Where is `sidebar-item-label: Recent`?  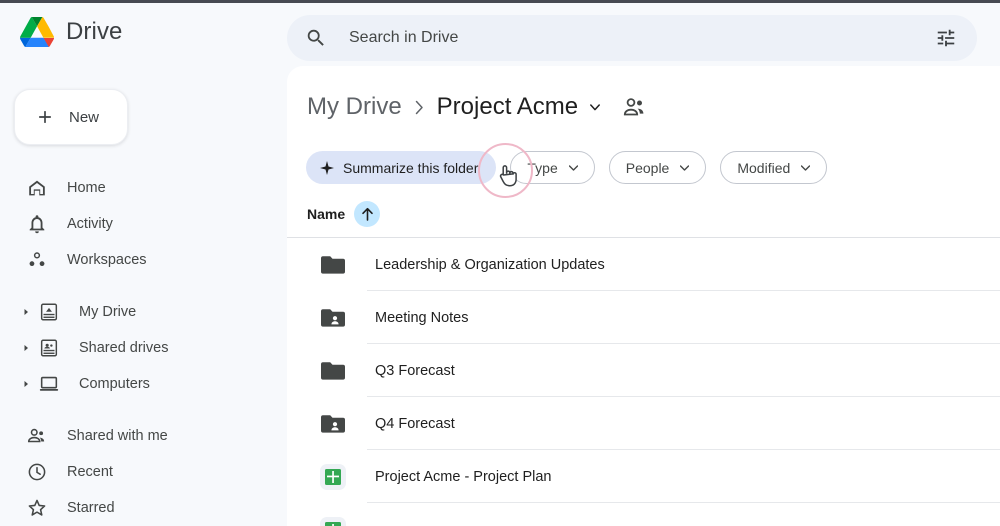 sidebar-item-label: Recent is located at coordinates (90, 472).